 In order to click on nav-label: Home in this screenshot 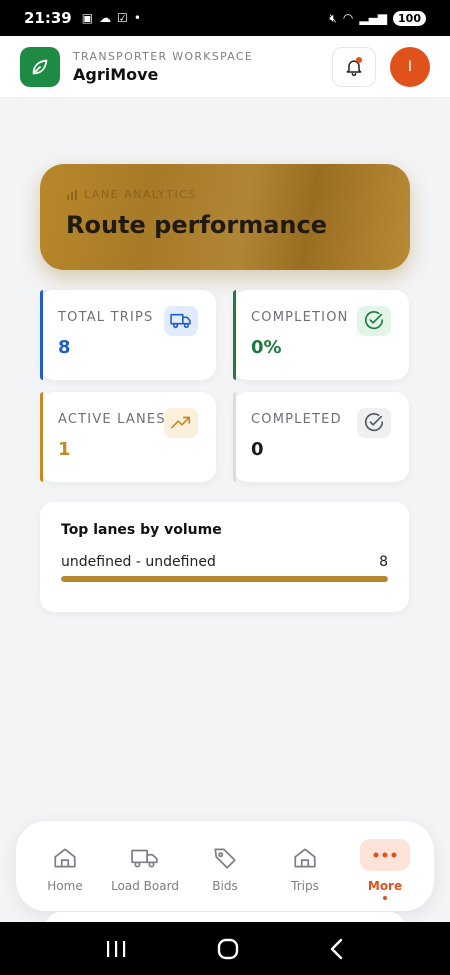, I will do `click(65, 886)`.